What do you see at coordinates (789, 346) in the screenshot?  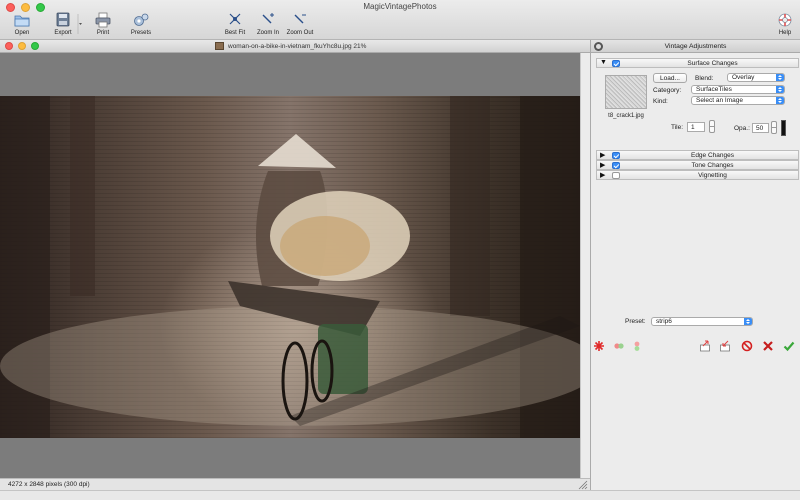 I see `apply-checkmark-icon` at bounding box center [789, 346].